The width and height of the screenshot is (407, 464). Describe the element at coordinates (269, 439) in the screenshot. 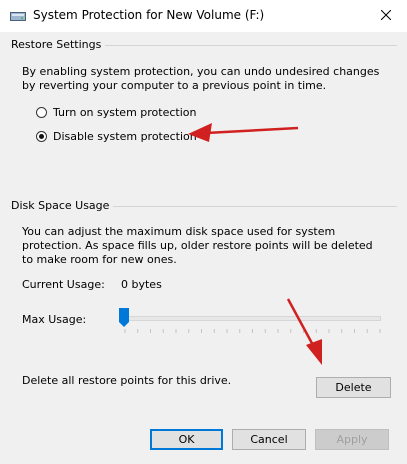

I see `cancel-button: Cancel` at that location.